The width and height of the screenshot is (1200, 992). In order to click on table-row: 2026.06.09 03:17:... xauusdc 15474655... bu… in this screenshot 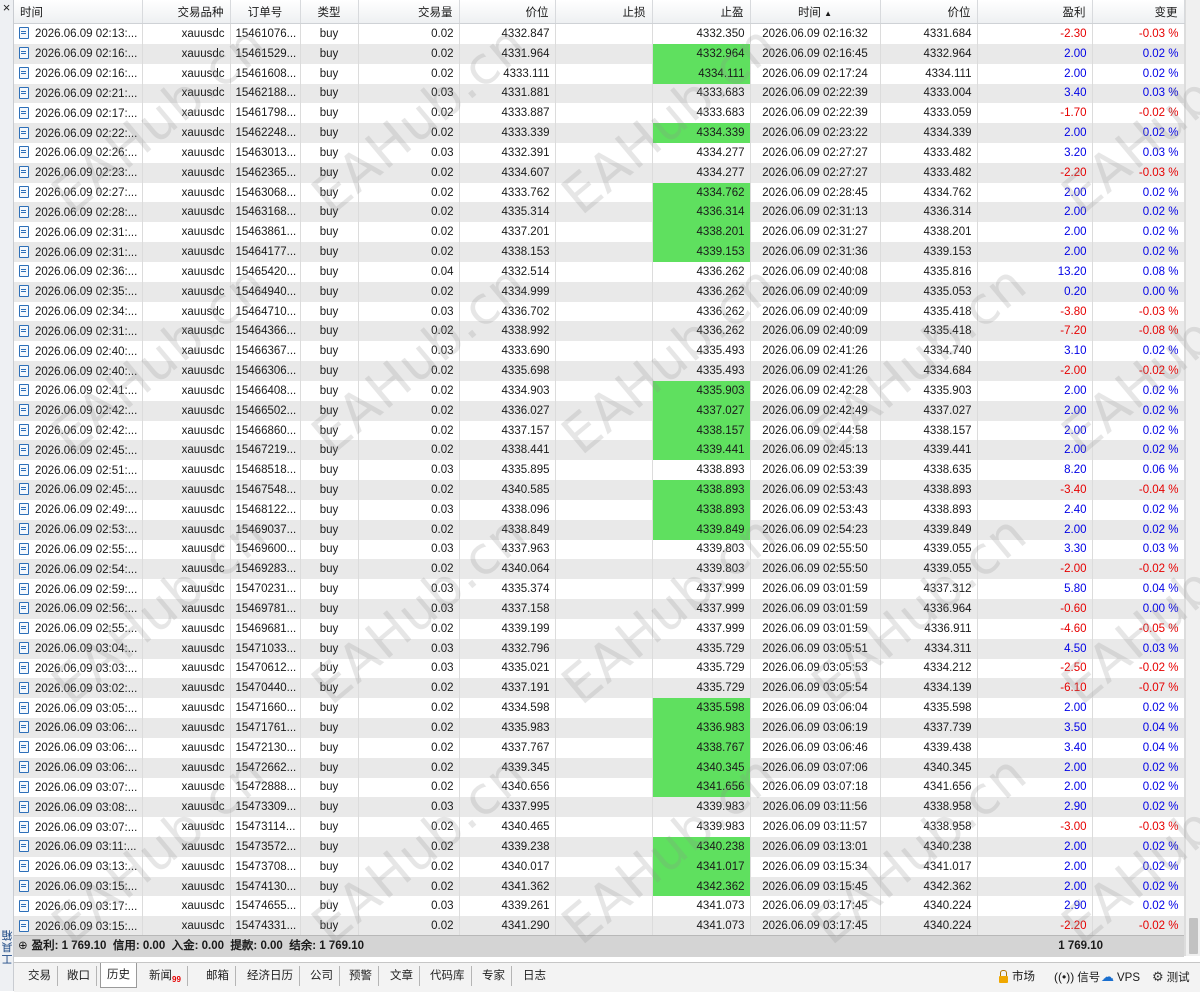, I will do `click(599, 906)`.